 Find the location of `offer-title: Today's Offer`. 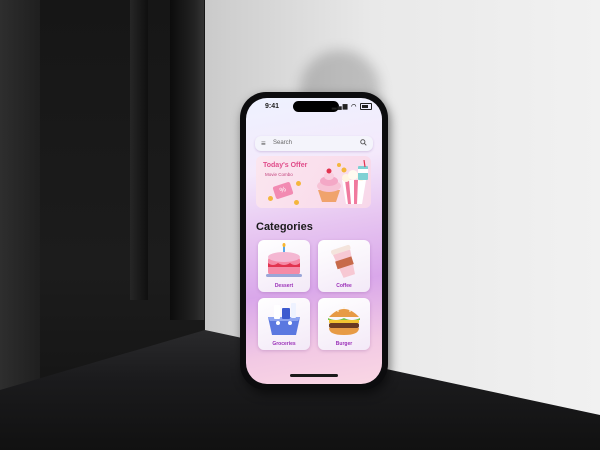

offer-title: Today's Offer is located at coordinates (285, 165).